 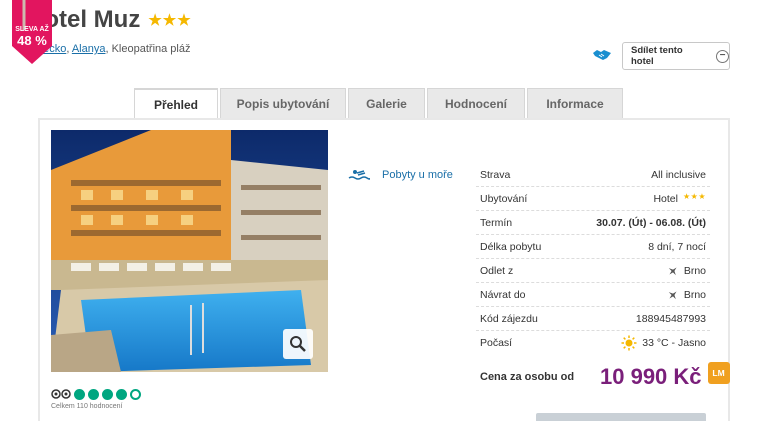 What do you see at coordinates (497, 270) in the screenshot?
I see `info-label: Odlet z` at bounding box center [497, 270].